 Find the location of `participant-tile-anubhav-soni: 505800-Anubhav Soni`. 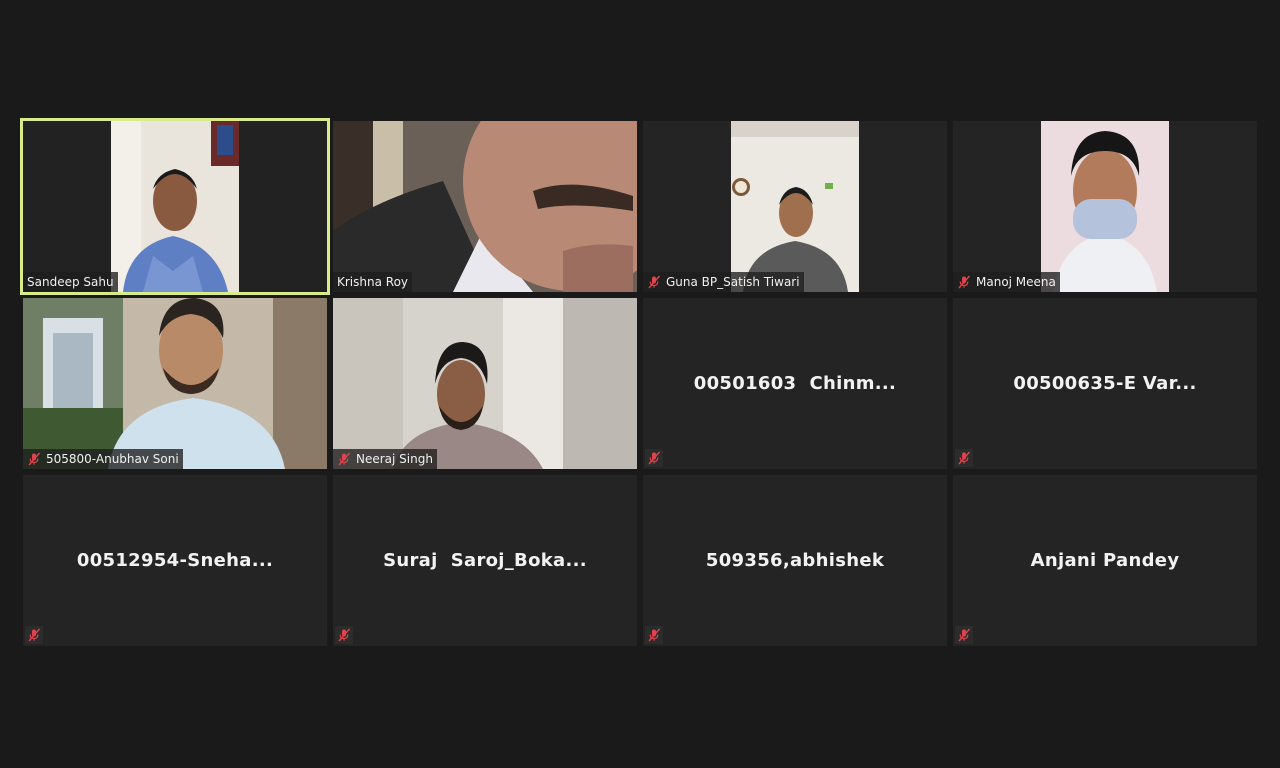

participant-tile-anubhav-soni: 505800-Anubhav Soni is located at coordinates (175, 383).